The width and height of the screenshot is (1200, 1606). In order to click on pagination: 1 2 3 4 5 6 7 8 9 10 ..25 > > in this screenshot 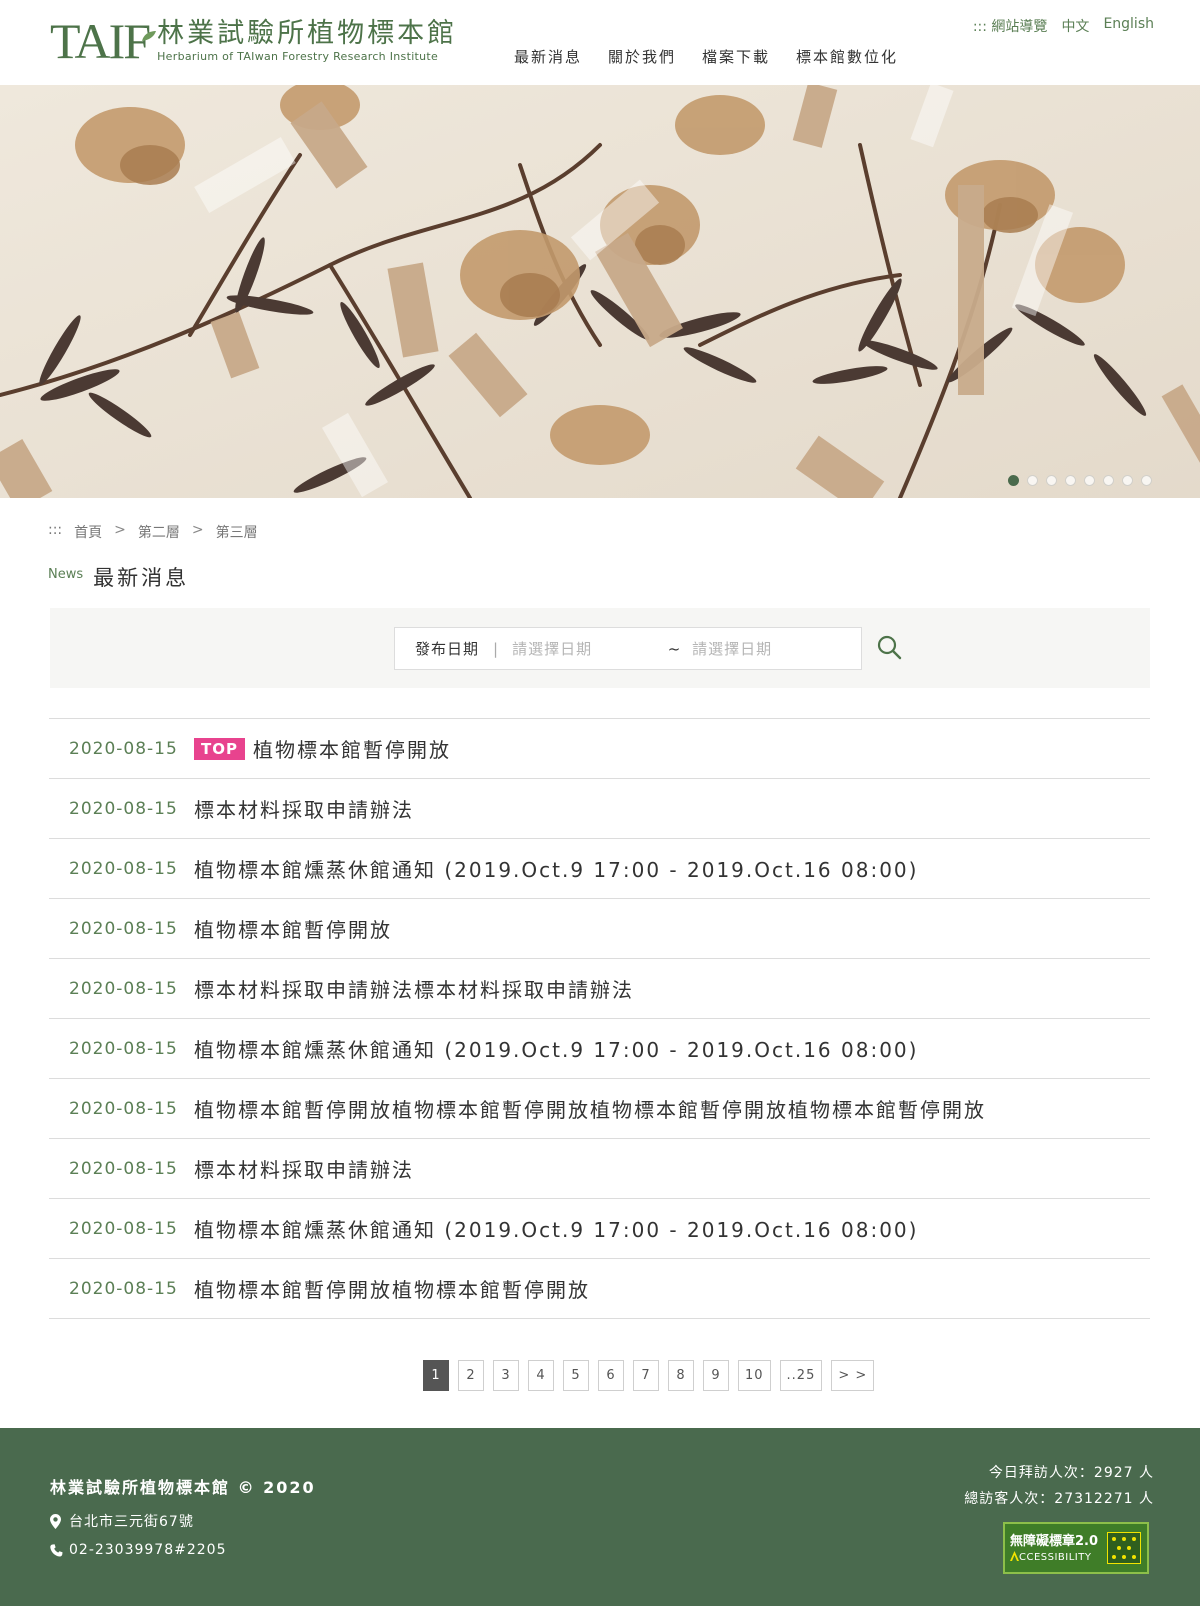, I will do `click(649, 1375)`.